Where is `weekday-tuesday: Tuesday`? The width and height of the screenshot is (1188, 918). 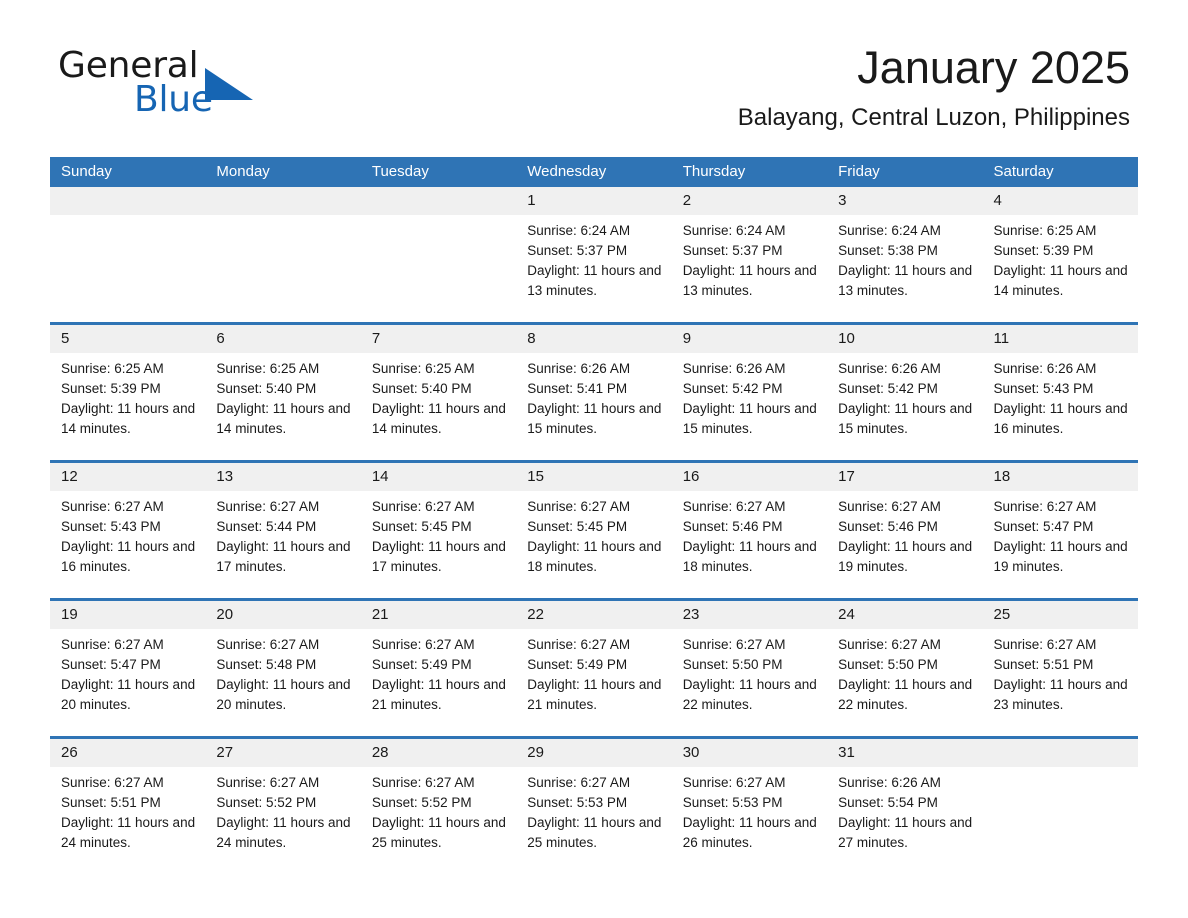
weekday-tuesday: Tuesday is located at coordinates (400, 171).